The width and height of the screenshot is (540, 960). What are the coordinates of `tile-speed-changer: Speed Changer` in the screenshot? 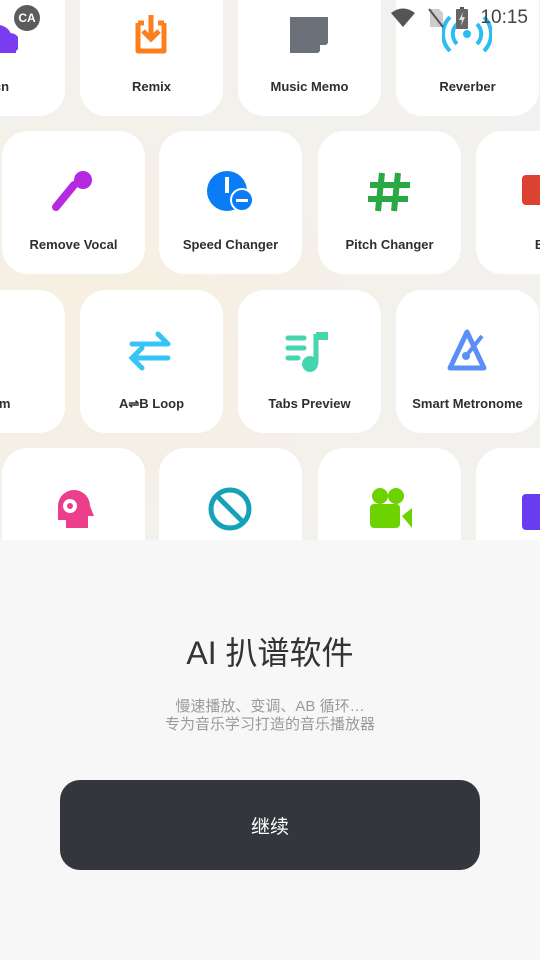 It's located at (230, 202).